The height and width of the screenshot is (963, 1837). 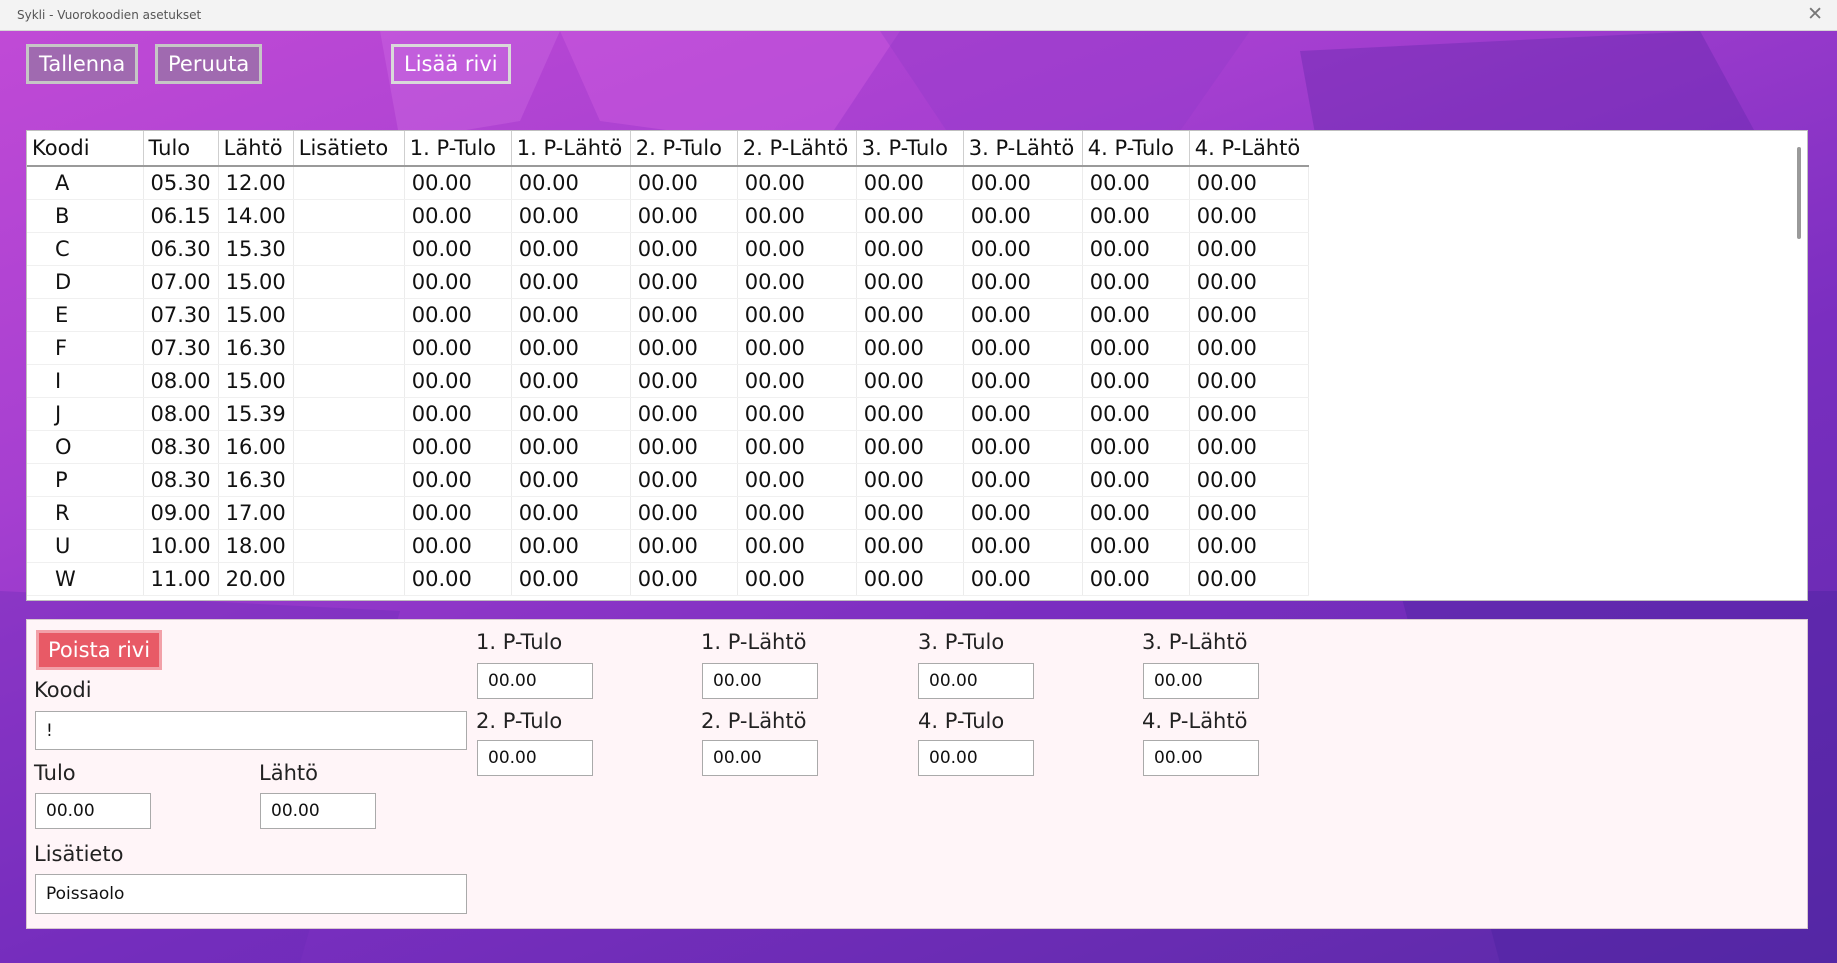 What do you see at coordinates (256, 249) in the screenshot?
I see `table-cell: 15.30` at bounding box center [256, 249].